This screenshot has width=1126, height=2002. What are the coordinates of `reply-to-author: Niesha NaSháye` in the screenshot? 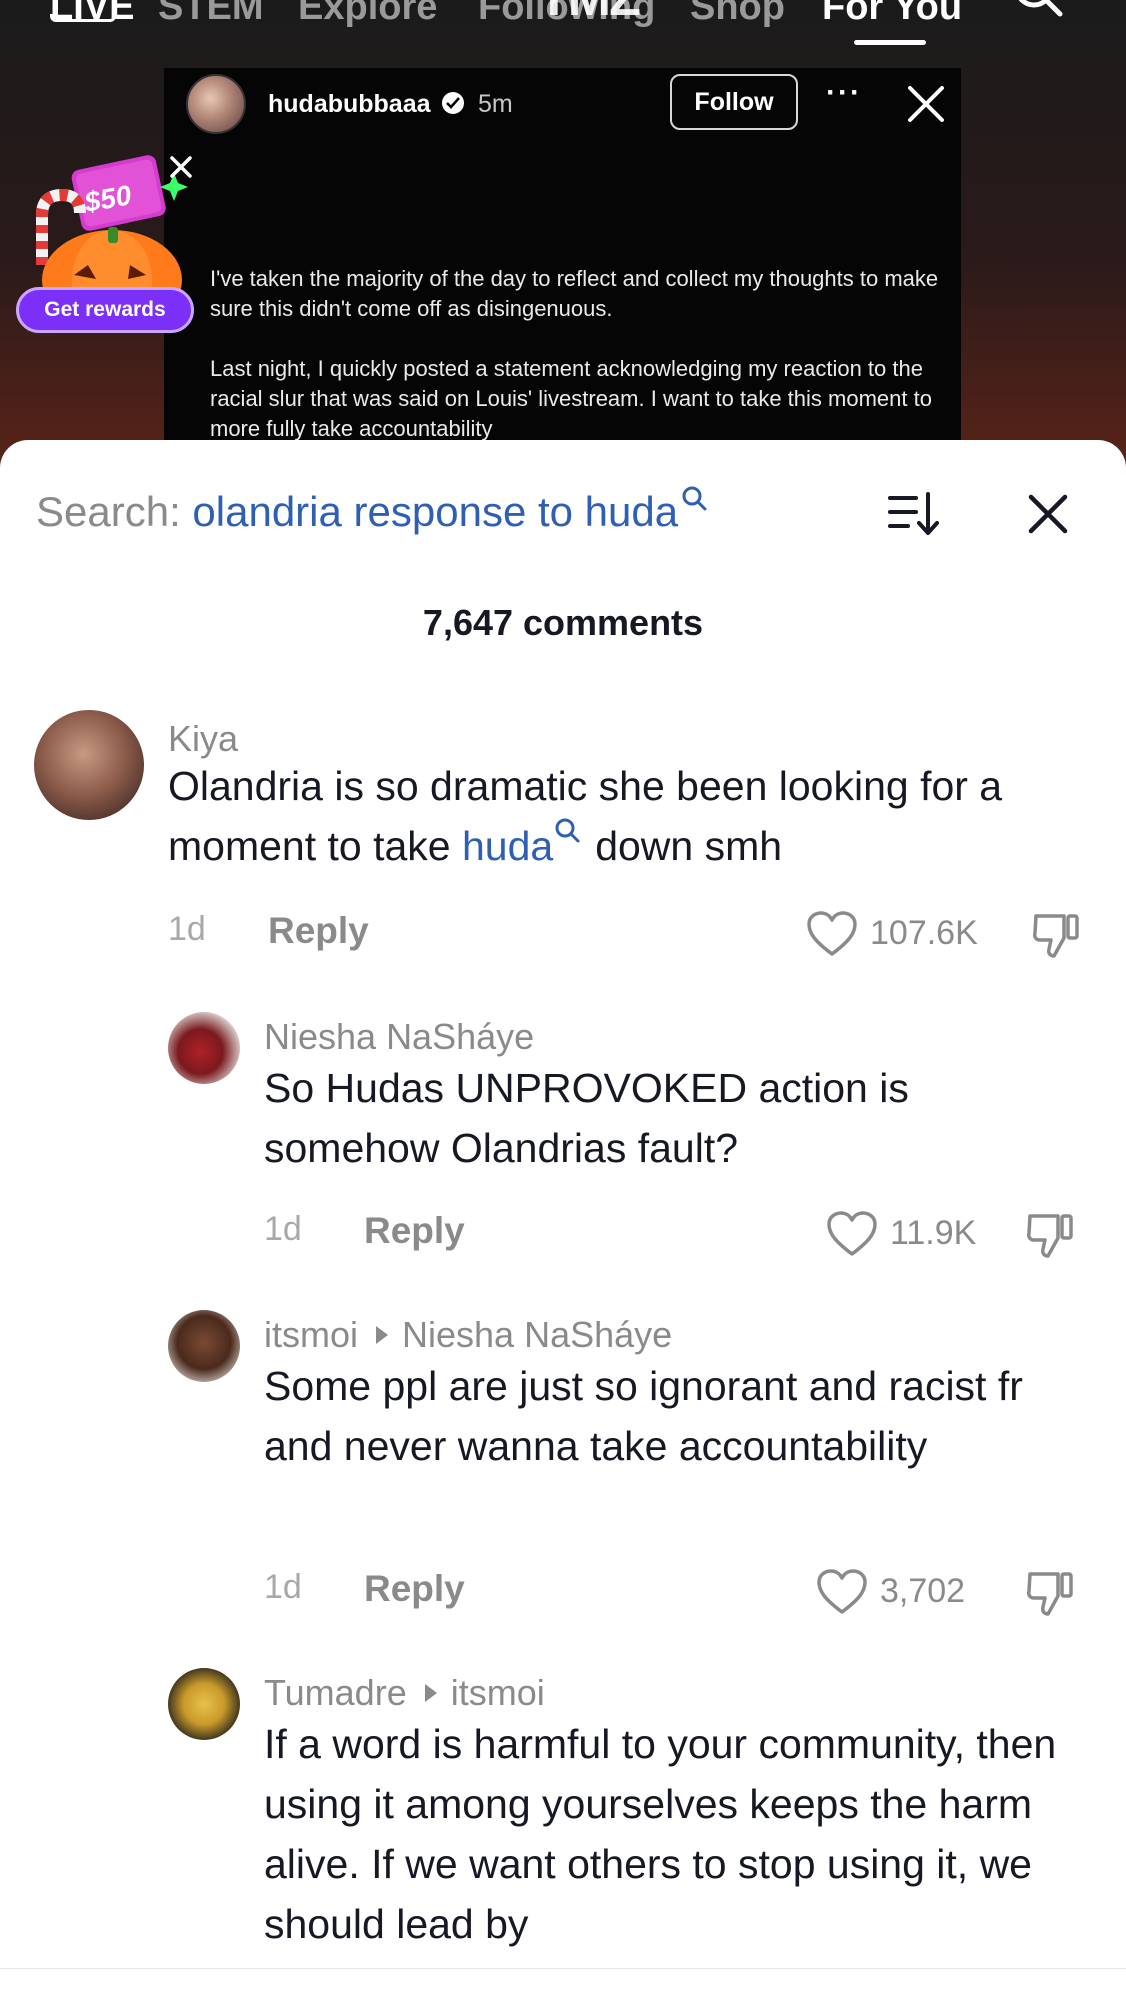 It's located at (537, 1334).